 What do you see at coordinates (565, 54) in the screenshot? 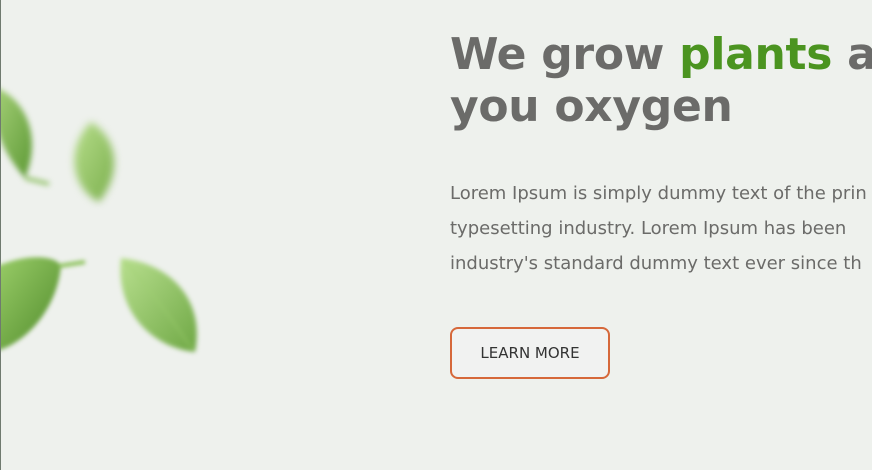
I see `headline-prefix: We grow` at bounding box center [565, 54].